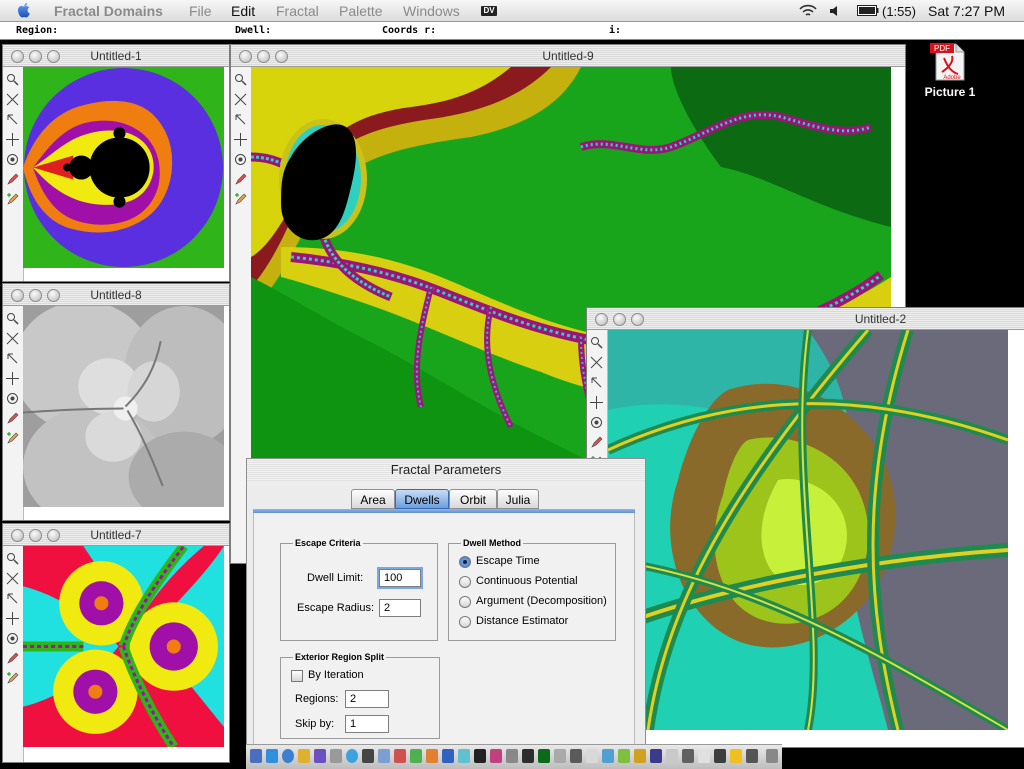 The width and height of the screenshot is (1024, 769). What do you see at coordinates (473, 499) in the screenshot?
I see `tab-orbit: Orbit` at bounding box center [473, 499].